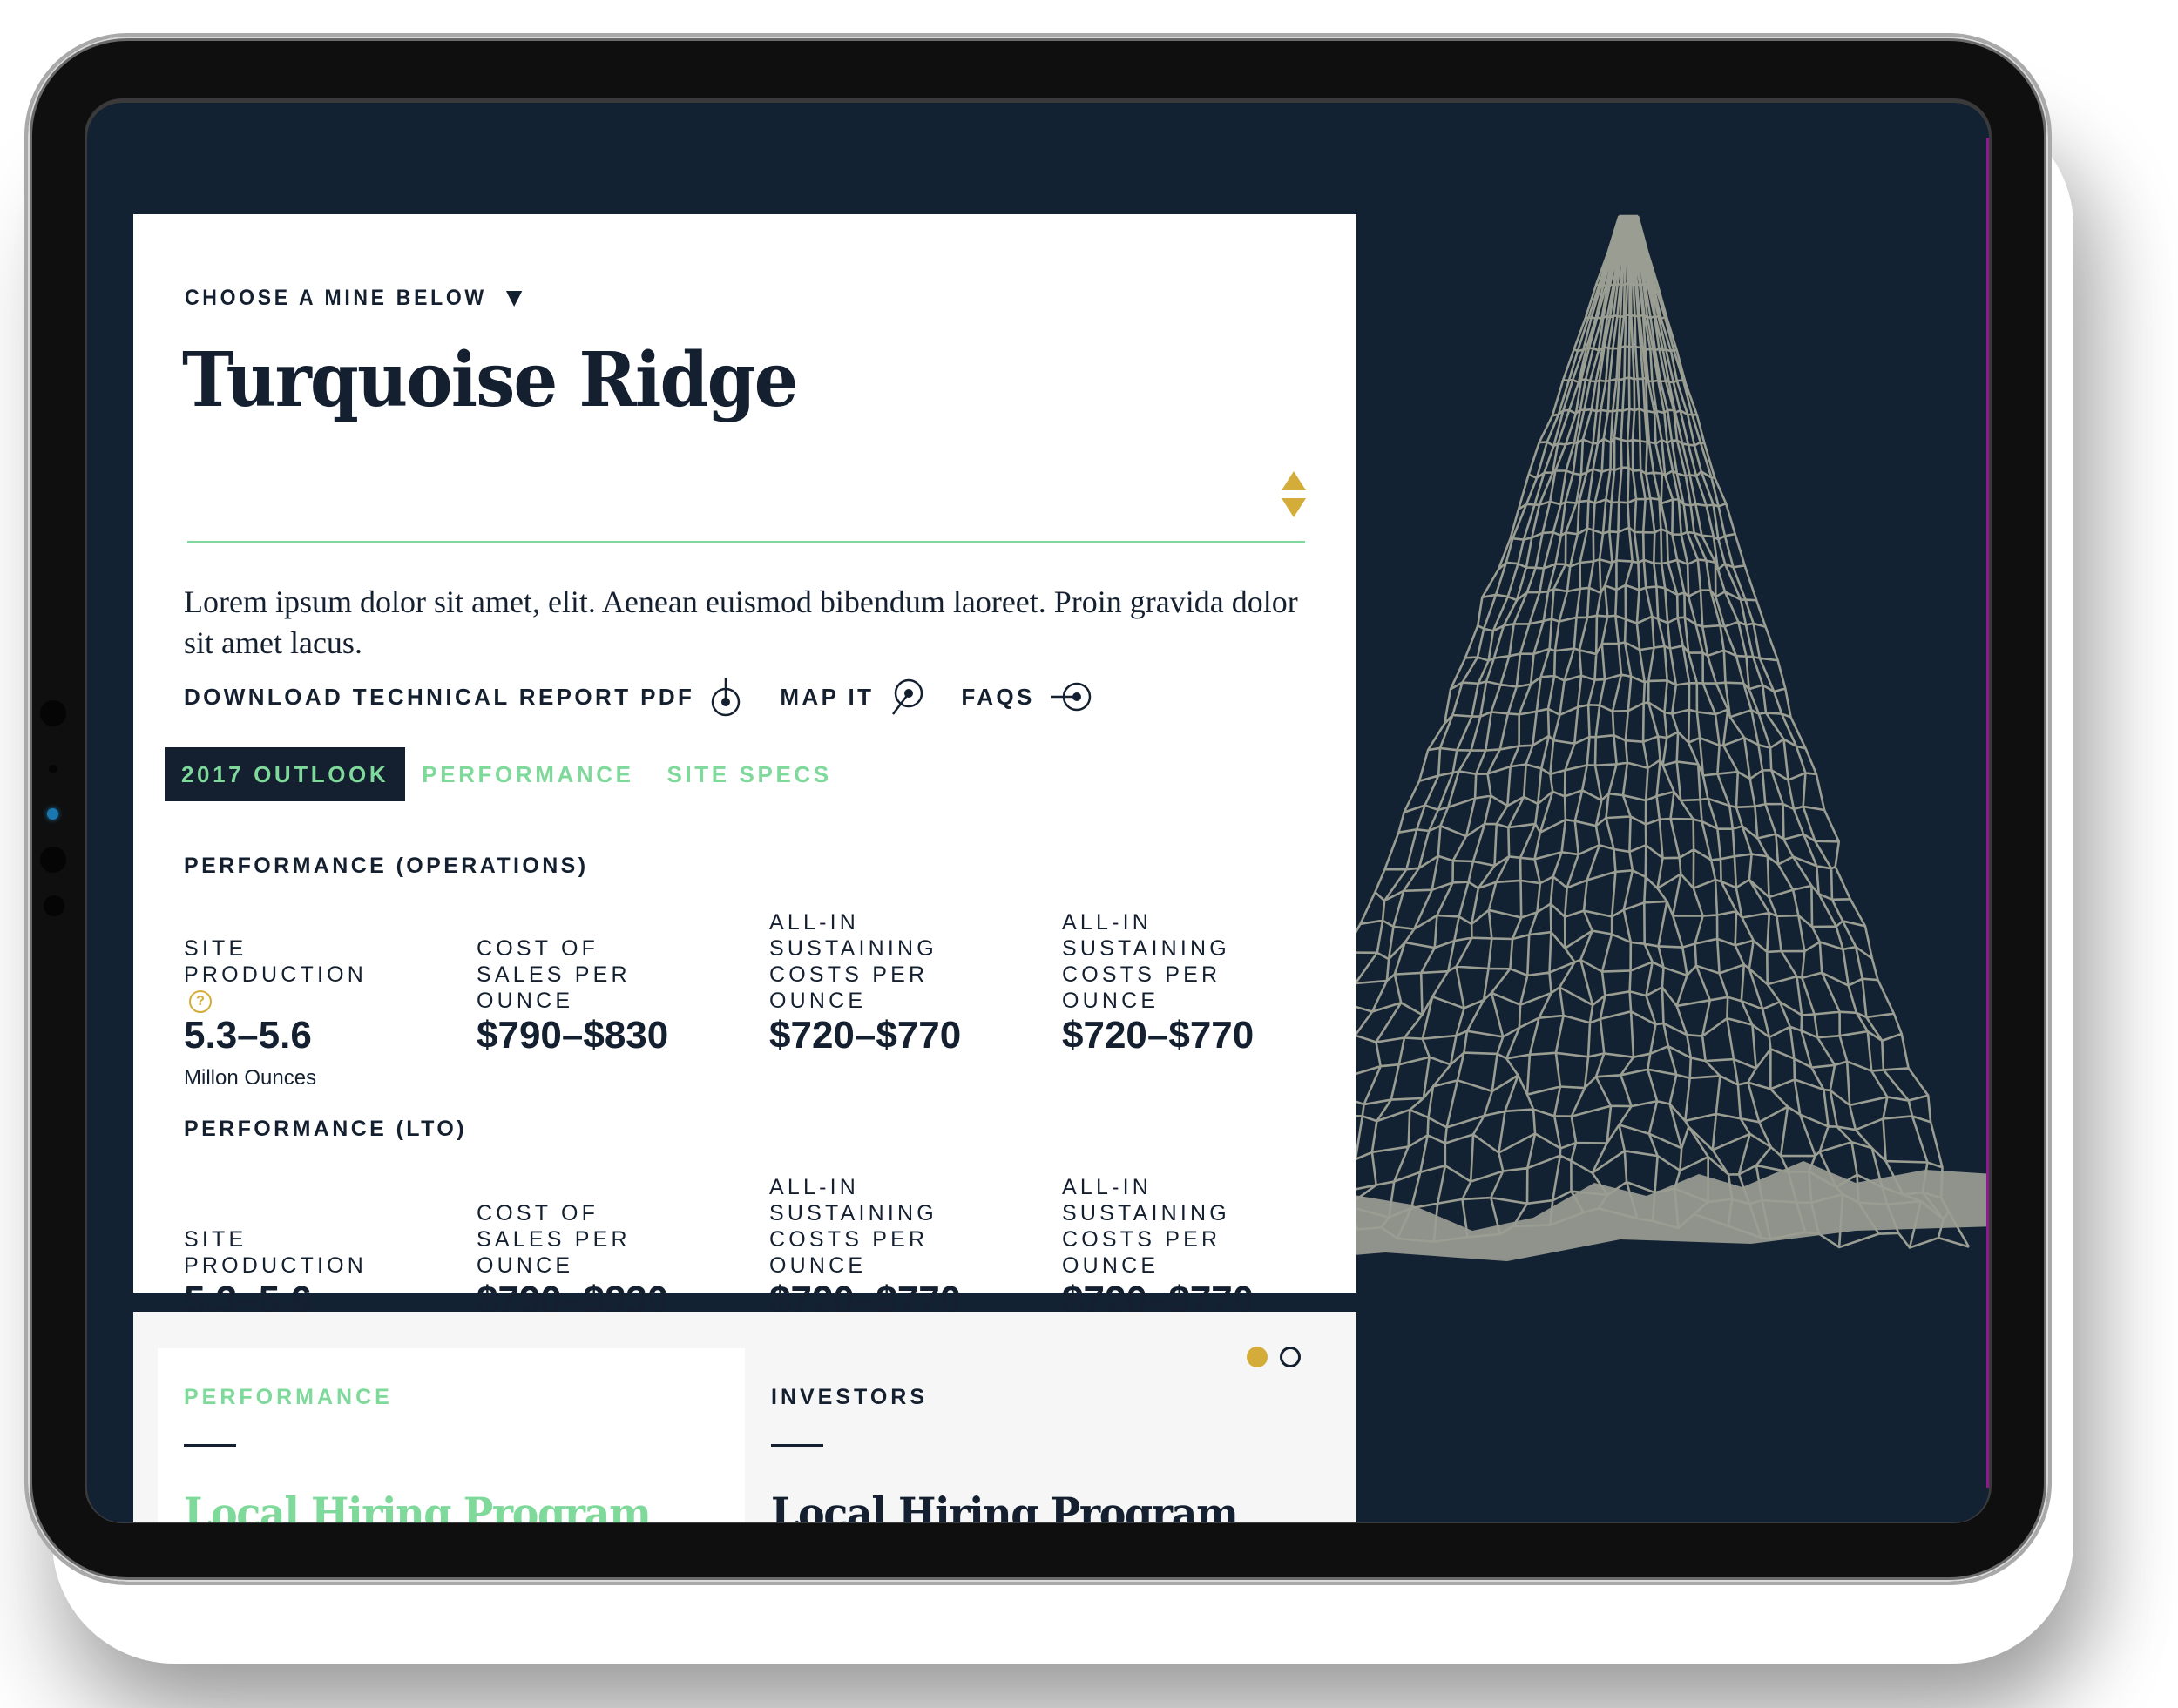 The image size is (2178, 1708). What do you see at coordinates (276, 1252) in the screenshot?
I see `metric-label: SITE PRODUCTION` at bounding box center [276, 1252].